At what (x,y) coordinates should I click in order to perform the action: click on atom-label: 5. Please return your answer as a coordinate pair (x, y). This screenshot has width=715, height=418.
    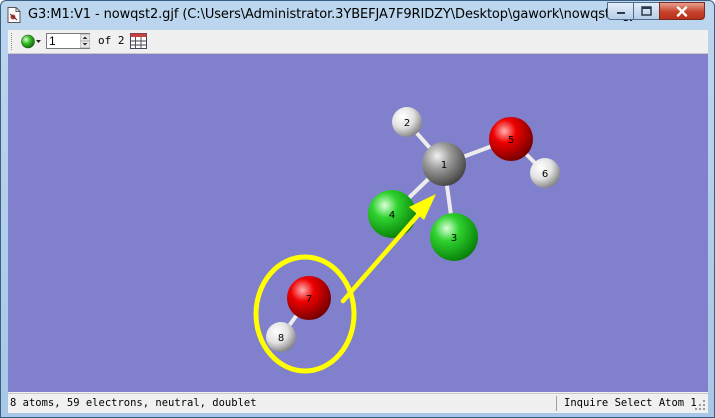
    Looking at the image, I should click on (511, 140).